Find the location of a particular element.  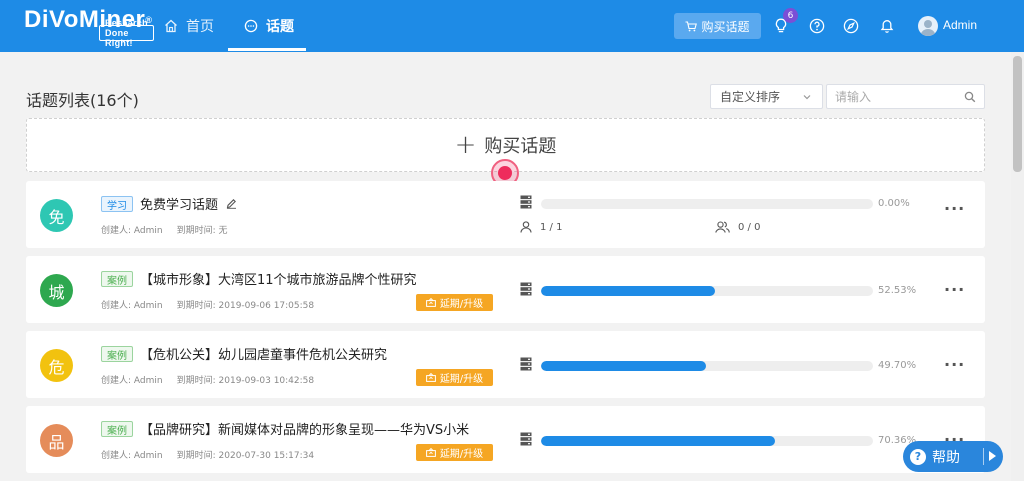

topic-meta: 创建人: Admin 到期时间: 2019-09-03 10:42:58 is located at coordinates (207, 379).